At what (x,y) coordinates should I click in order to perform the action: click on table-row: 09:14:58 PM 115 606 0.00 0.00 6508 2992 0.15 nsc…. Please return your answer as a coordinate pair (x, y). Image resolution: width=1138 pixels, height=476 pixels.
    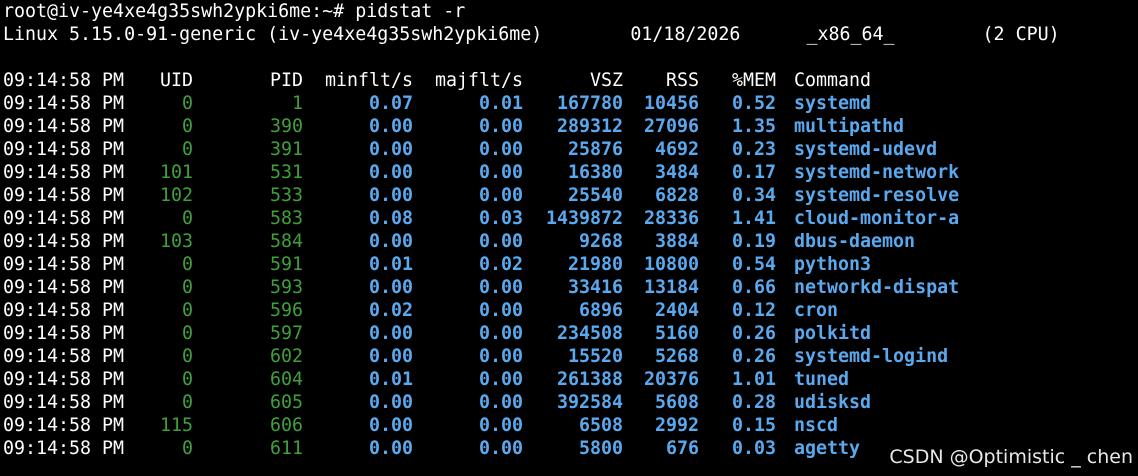
    Looking at the image, I should click on (568, 425).